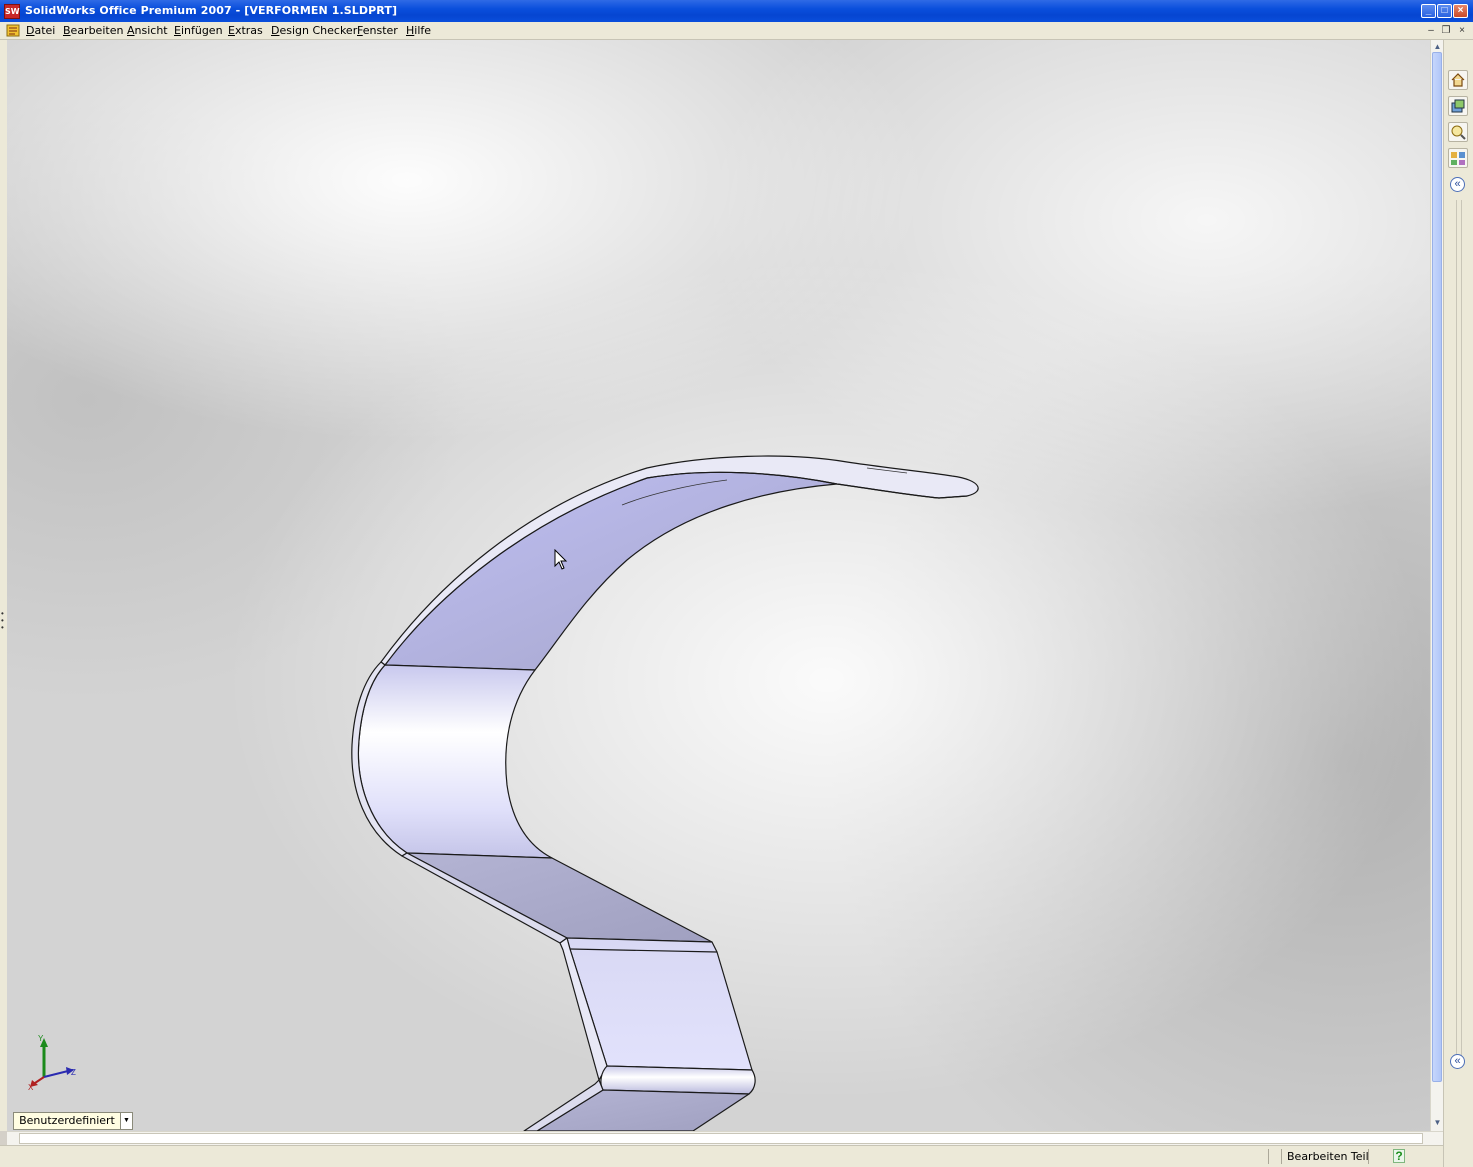 The width and height of the screenshot is (1473, 1167). What do you see at coordinates (1458, 158) in the screenshot?
I see `view-palette-icon` at bounding box center [1458, 158].